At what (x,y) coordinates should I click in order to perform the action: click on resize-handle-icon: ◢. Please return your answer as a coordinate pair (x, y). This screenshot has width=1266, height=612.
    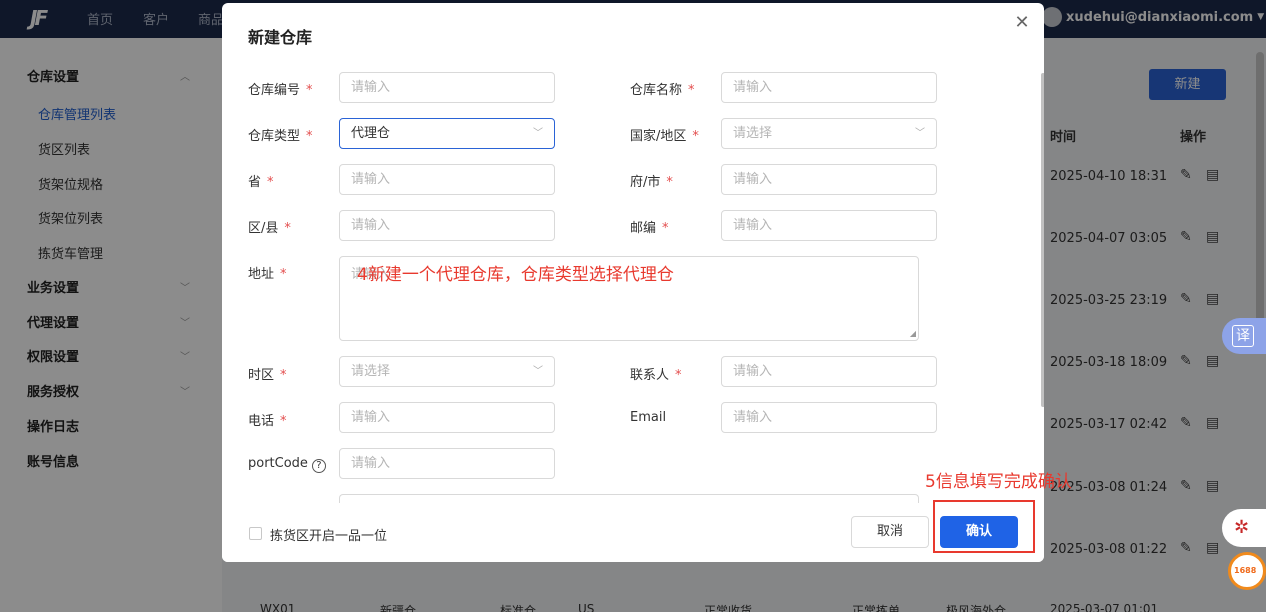
    Looking at the image, I should click on (913, 333).